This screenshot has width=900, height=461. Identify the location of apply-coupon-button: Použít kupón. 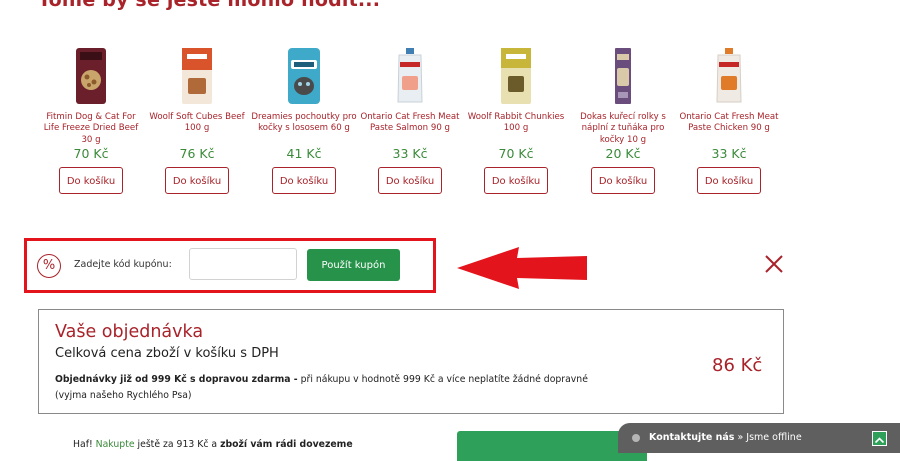
(353, 265).